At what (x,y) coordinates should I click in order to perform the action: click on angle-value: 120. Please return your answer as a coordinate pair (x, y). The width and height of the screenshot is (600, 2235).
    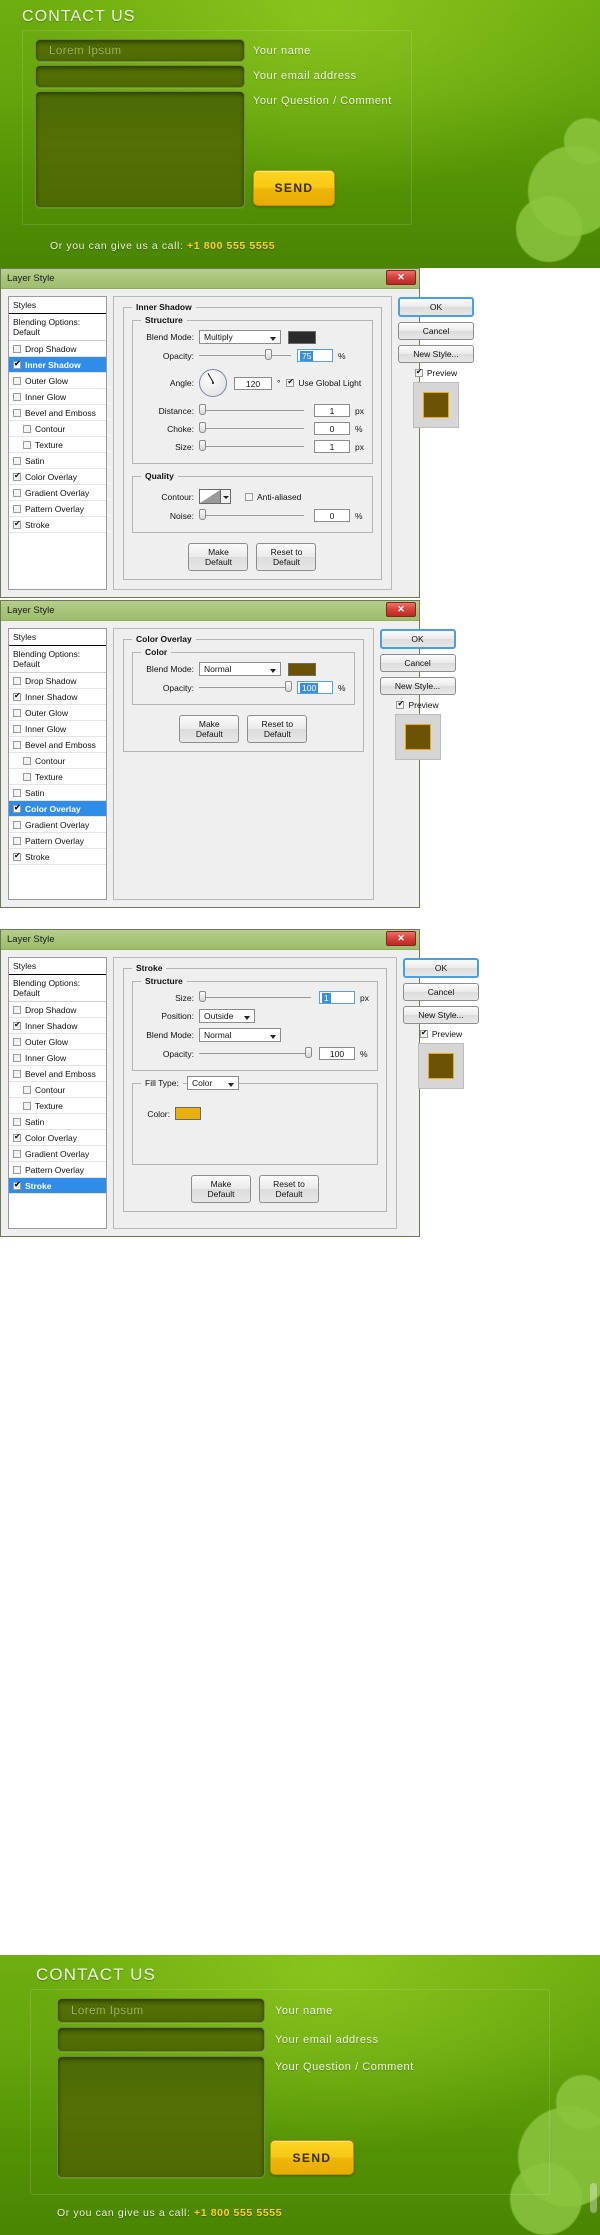
    Looking at the image, I should click on (253, 383).